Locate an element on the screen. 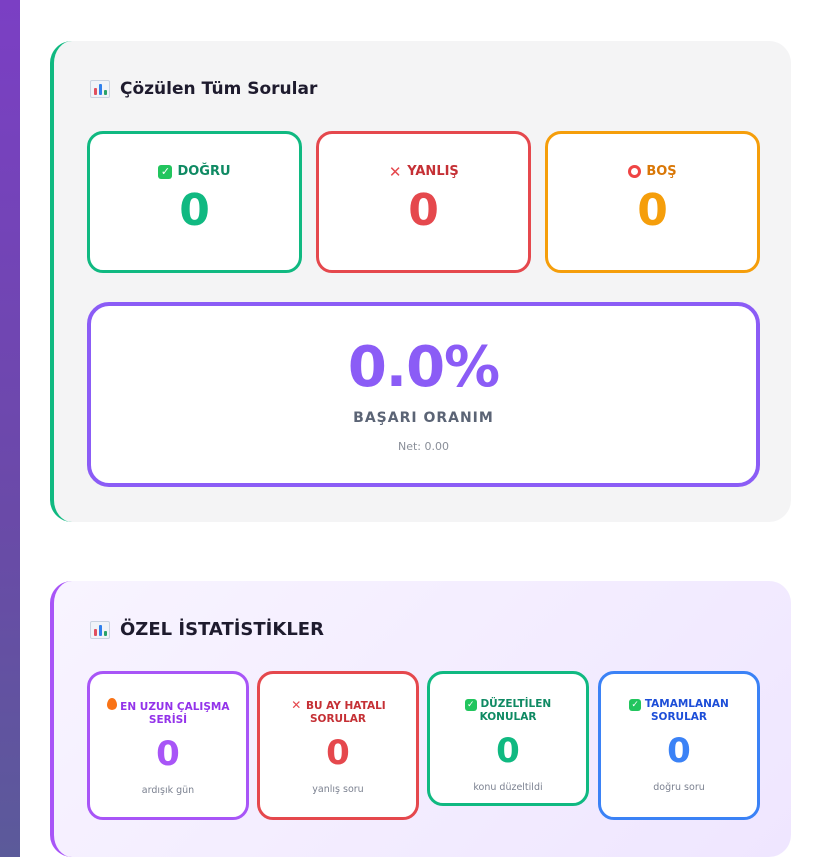  longest-streak-value: 0 is located at coordinates (168, 754).